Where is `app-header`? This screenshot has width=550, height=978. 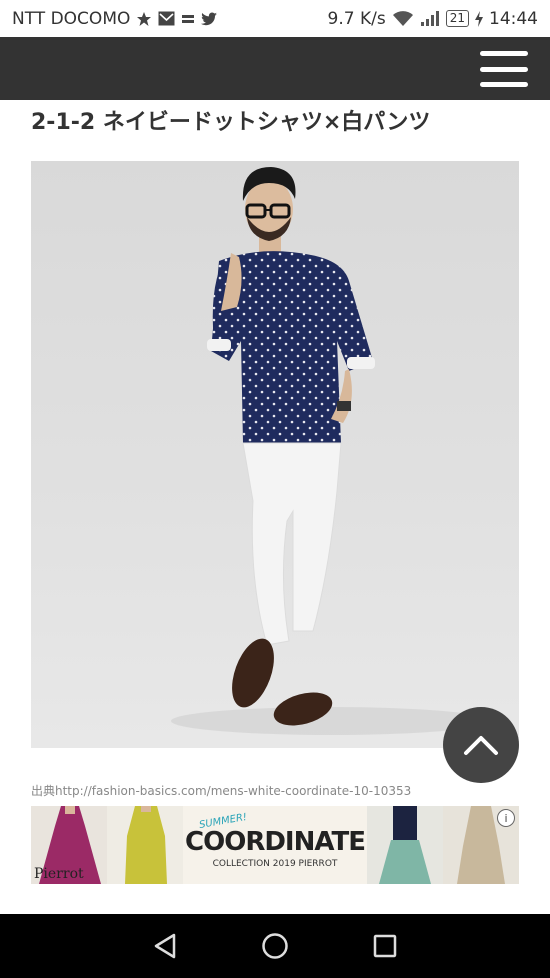
app-header is located at coordinates (275, 68).